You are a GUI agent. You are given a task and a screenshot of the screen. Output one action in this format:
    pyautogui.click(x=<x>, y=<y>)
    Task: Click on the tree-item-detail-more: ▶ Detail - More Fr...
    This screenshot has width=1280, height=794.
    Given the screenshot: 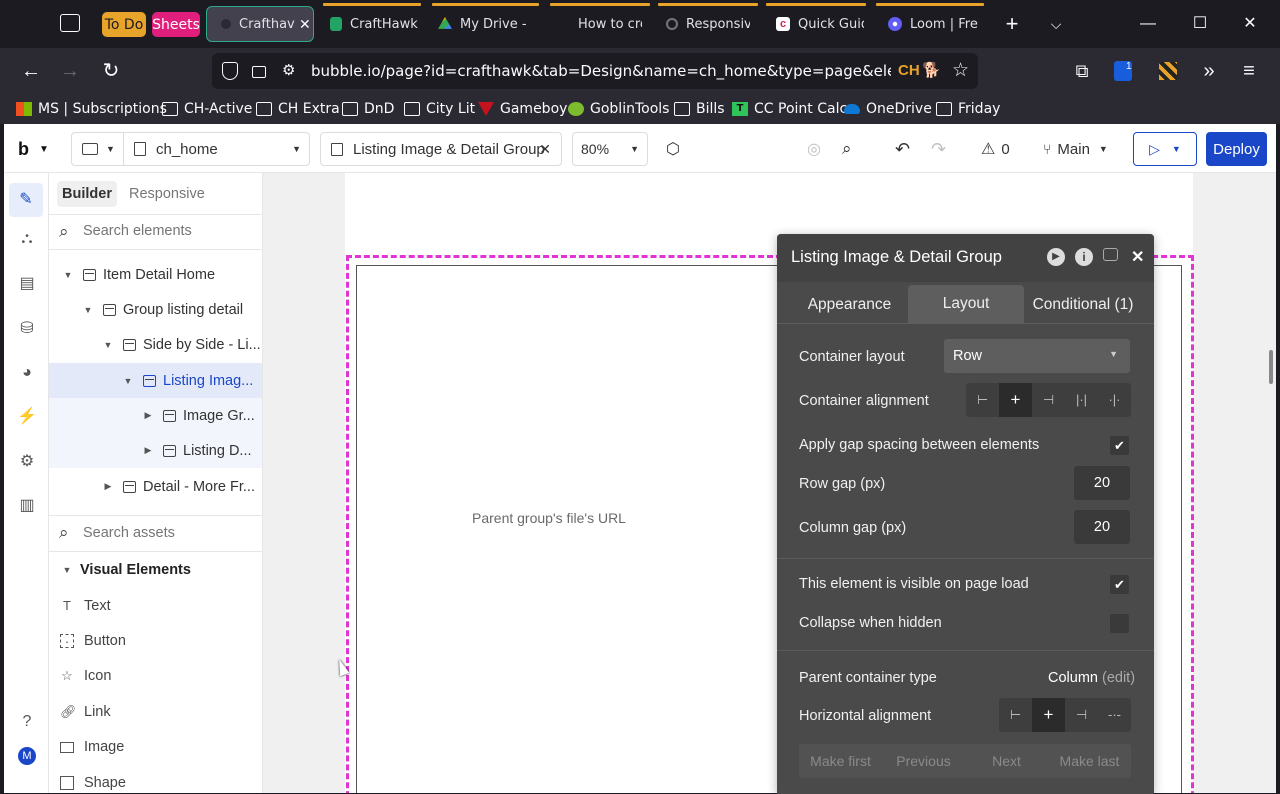 What is the action you would take?
    pyautogui.click(x=178, y=486)
    